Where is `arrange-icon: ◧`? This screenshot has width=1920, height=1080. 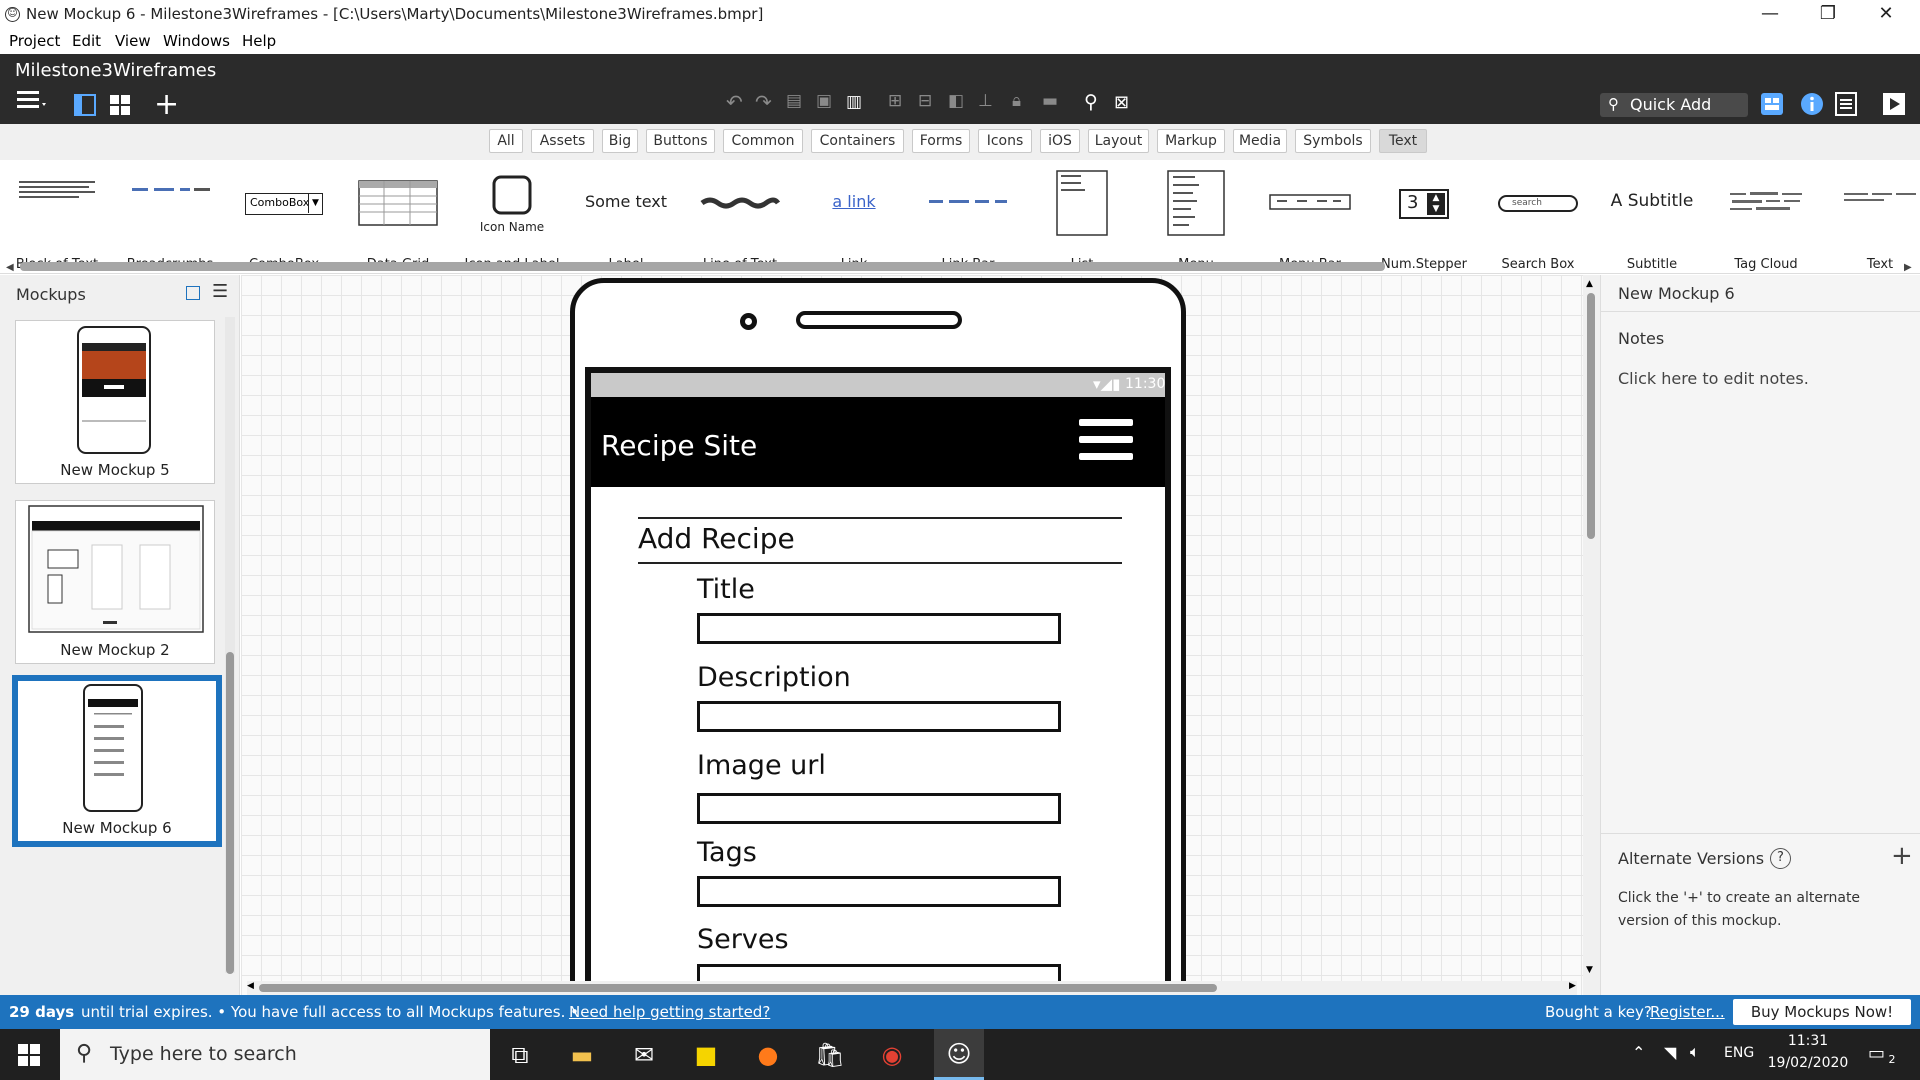 arrange-icon: ◧ is located at coordinates (956, 101).